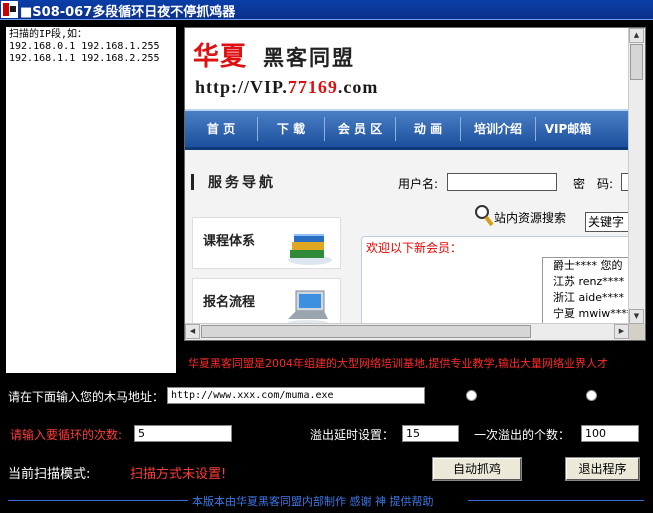 This screenshot has width=653, height=513. Describe the element at coordinates (9, 9) in the screenshot. I see `app-icon` at that location.